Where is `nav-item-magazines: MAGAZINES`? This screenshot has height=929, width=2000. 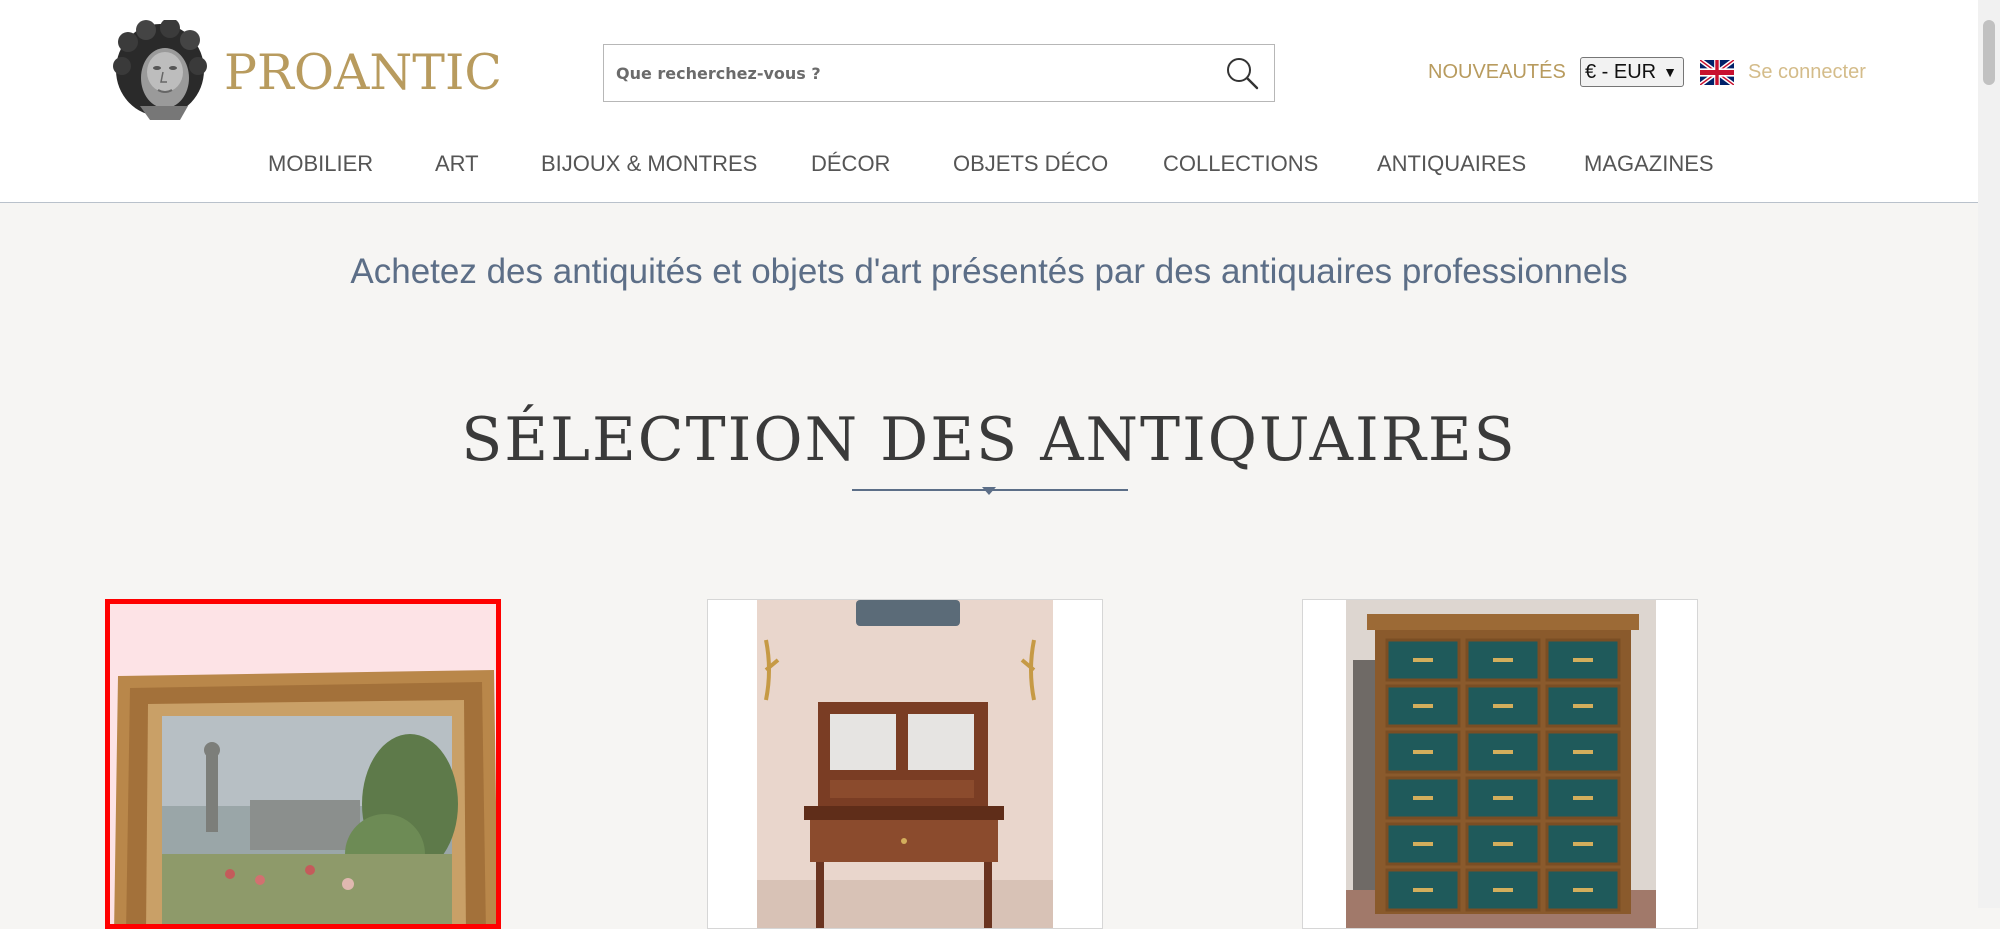
nav-item-magazines: MAGAZINES is located at coordinates (1649, 164).